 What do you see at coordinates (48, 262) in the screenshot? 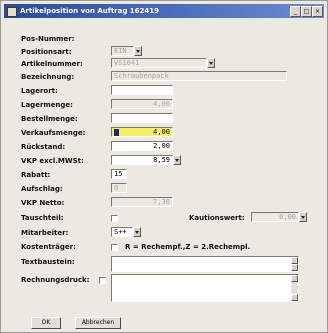
I see `textbaustein-label: Textbaustein:` at bounding box center [48, 262].